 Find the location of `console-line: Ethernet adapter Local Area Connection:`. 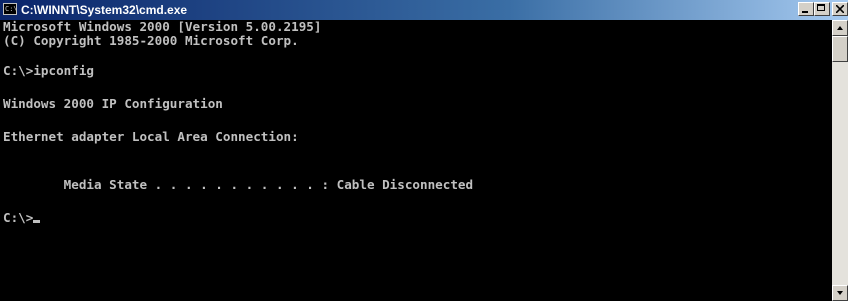

console-line: Ethernet adapter Local Area Connection: is located at coordinates (151, 136).